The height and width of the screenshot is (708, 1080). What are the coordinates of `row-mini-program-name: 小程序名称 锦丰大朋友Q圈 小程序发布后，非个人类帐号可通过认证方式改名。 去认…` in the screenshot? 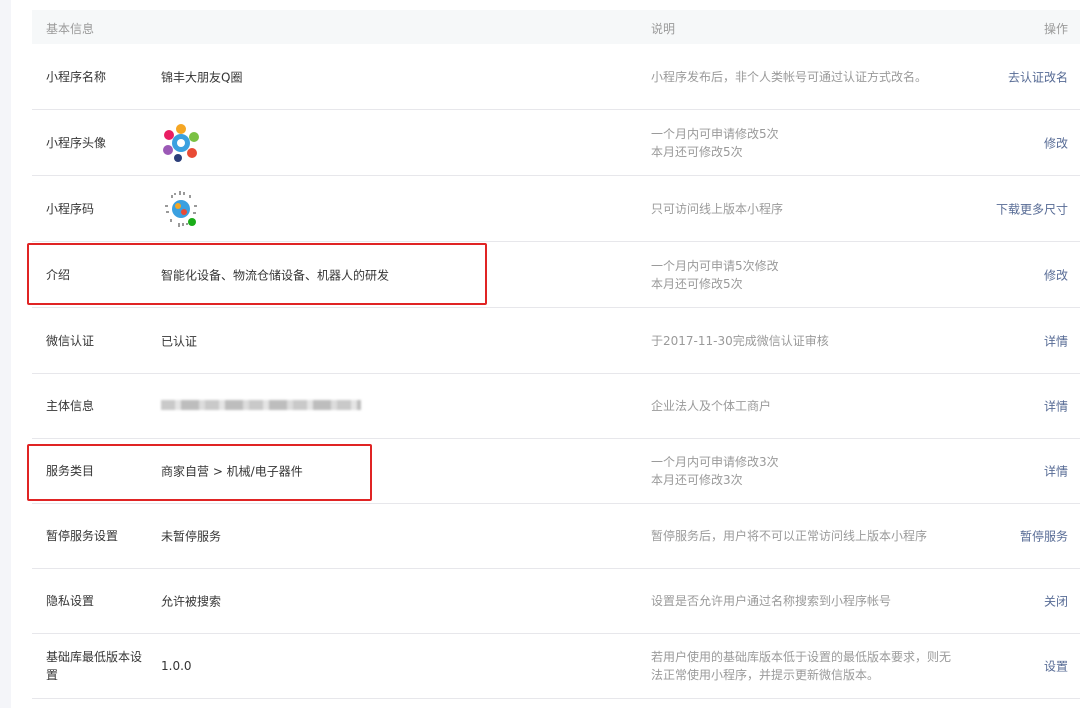 It's located at (556, 77).